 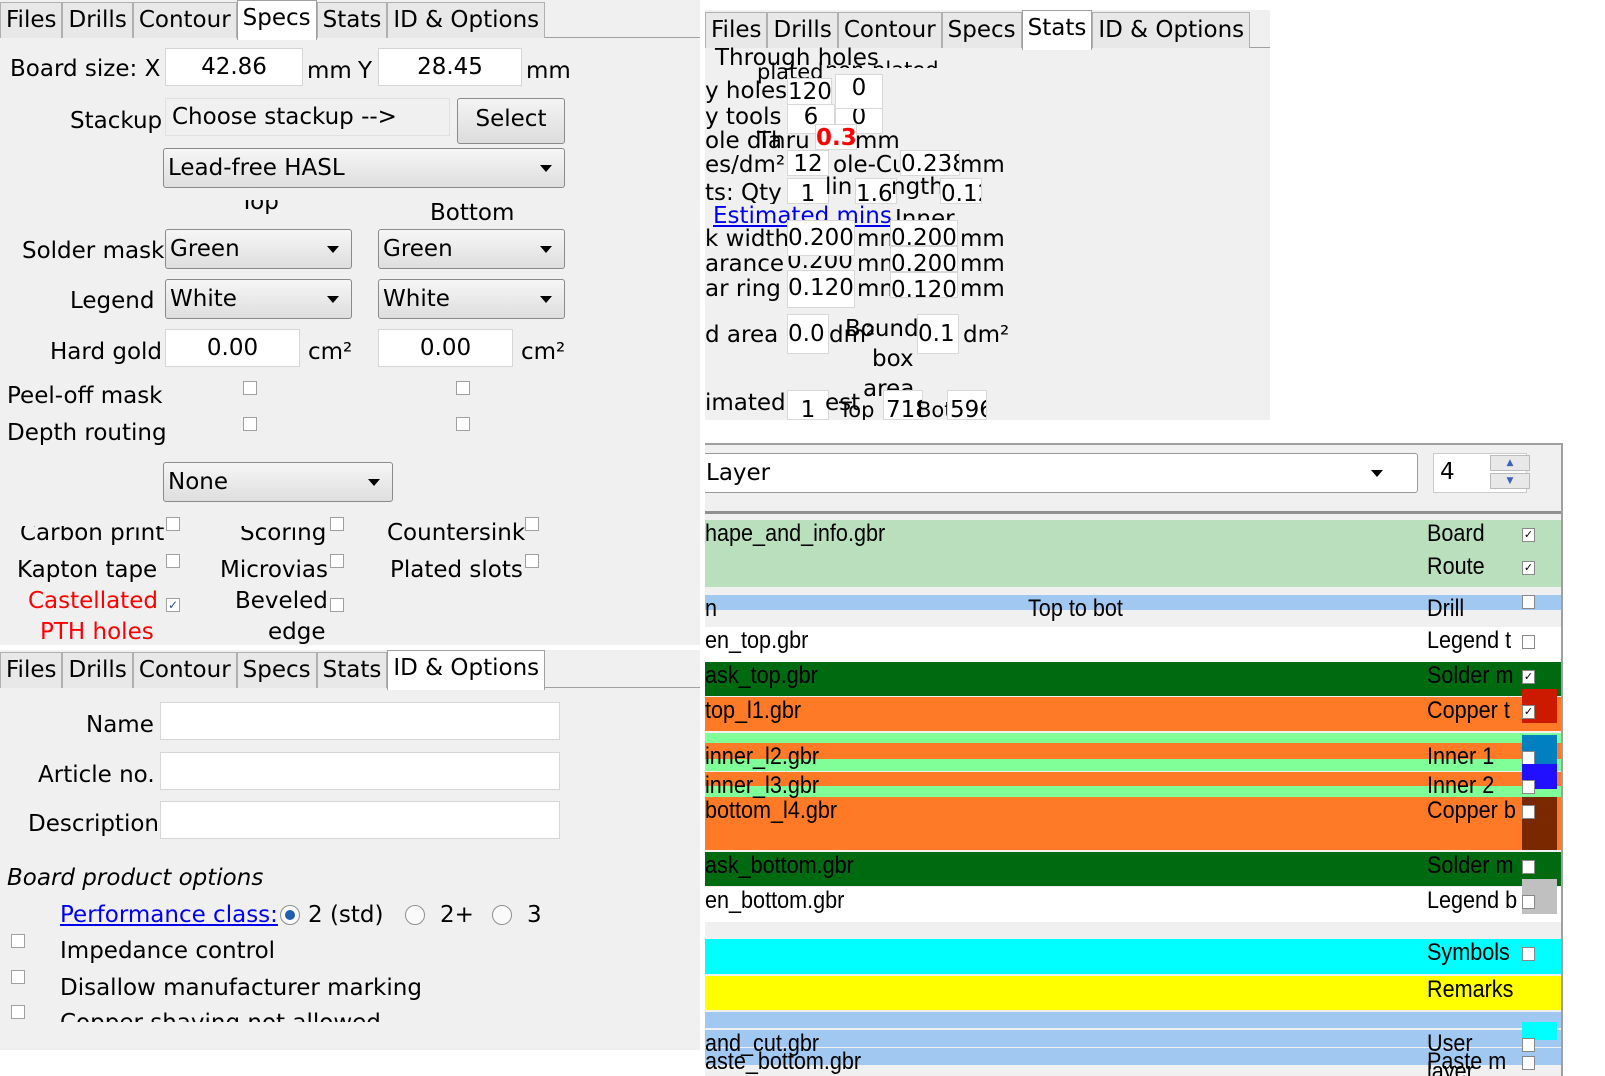 What do you see at coordinates (250, 424) in the screenshot?
I see `depth-routing-top-checkbox` at bounding box center [250, 424].